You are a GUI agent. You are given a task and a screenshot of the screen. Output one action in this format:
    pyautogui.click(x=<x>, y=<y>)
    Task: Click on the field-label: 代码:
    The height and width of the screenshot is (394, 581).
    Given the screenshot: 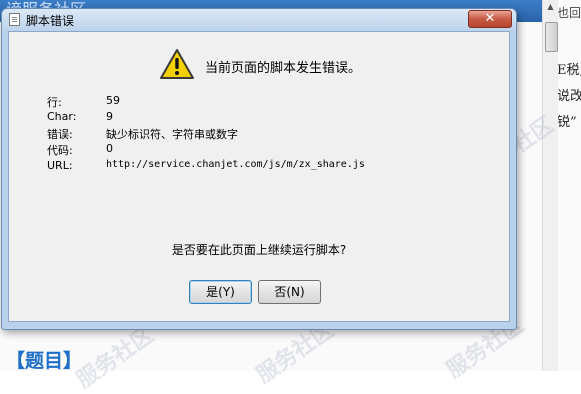 What is the action you would take?
    pyautogui.click(x=60, y=150)
    